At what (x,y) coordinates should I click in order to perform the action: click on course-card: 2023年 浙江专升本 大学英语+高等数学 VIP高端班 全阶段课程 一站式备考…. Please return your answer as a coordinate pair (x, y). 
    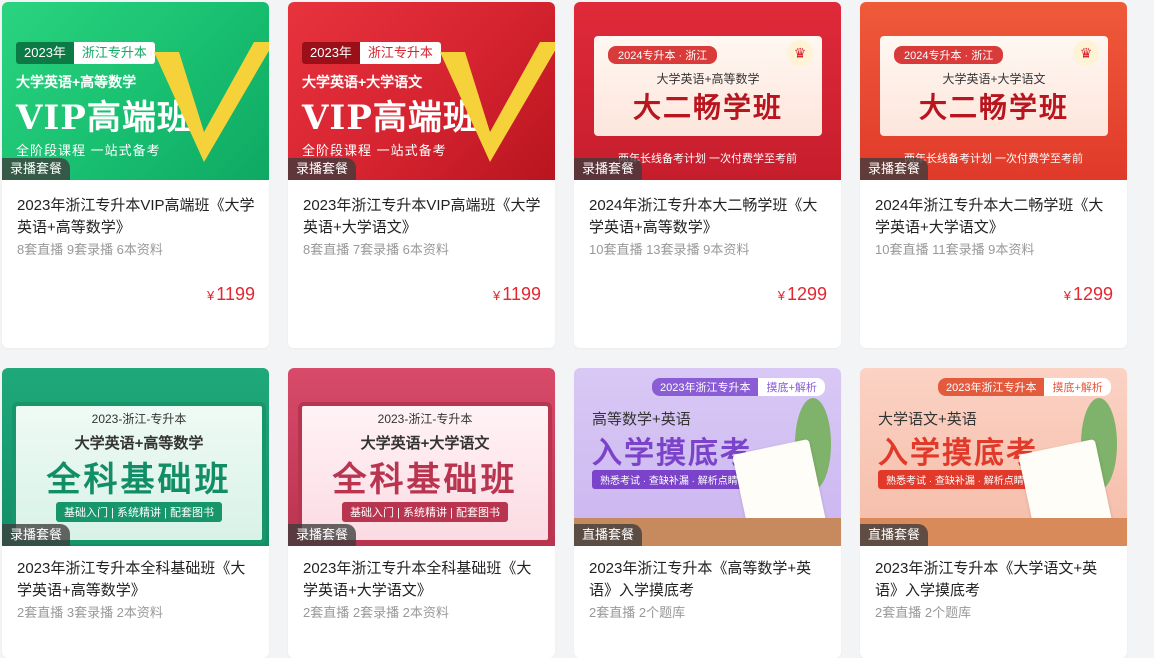
    Looking at the image, I should click on (135, 175).